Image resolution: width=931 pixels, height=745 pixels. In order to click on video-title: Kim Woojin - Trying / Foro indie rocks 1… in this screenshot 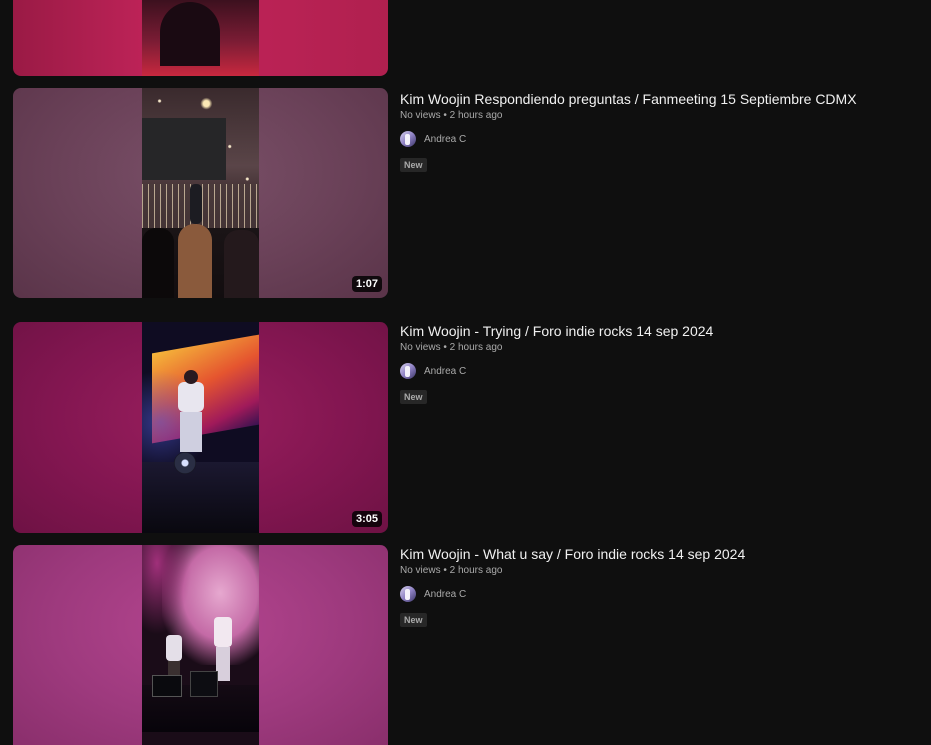, I will do `click(660, 331)`.